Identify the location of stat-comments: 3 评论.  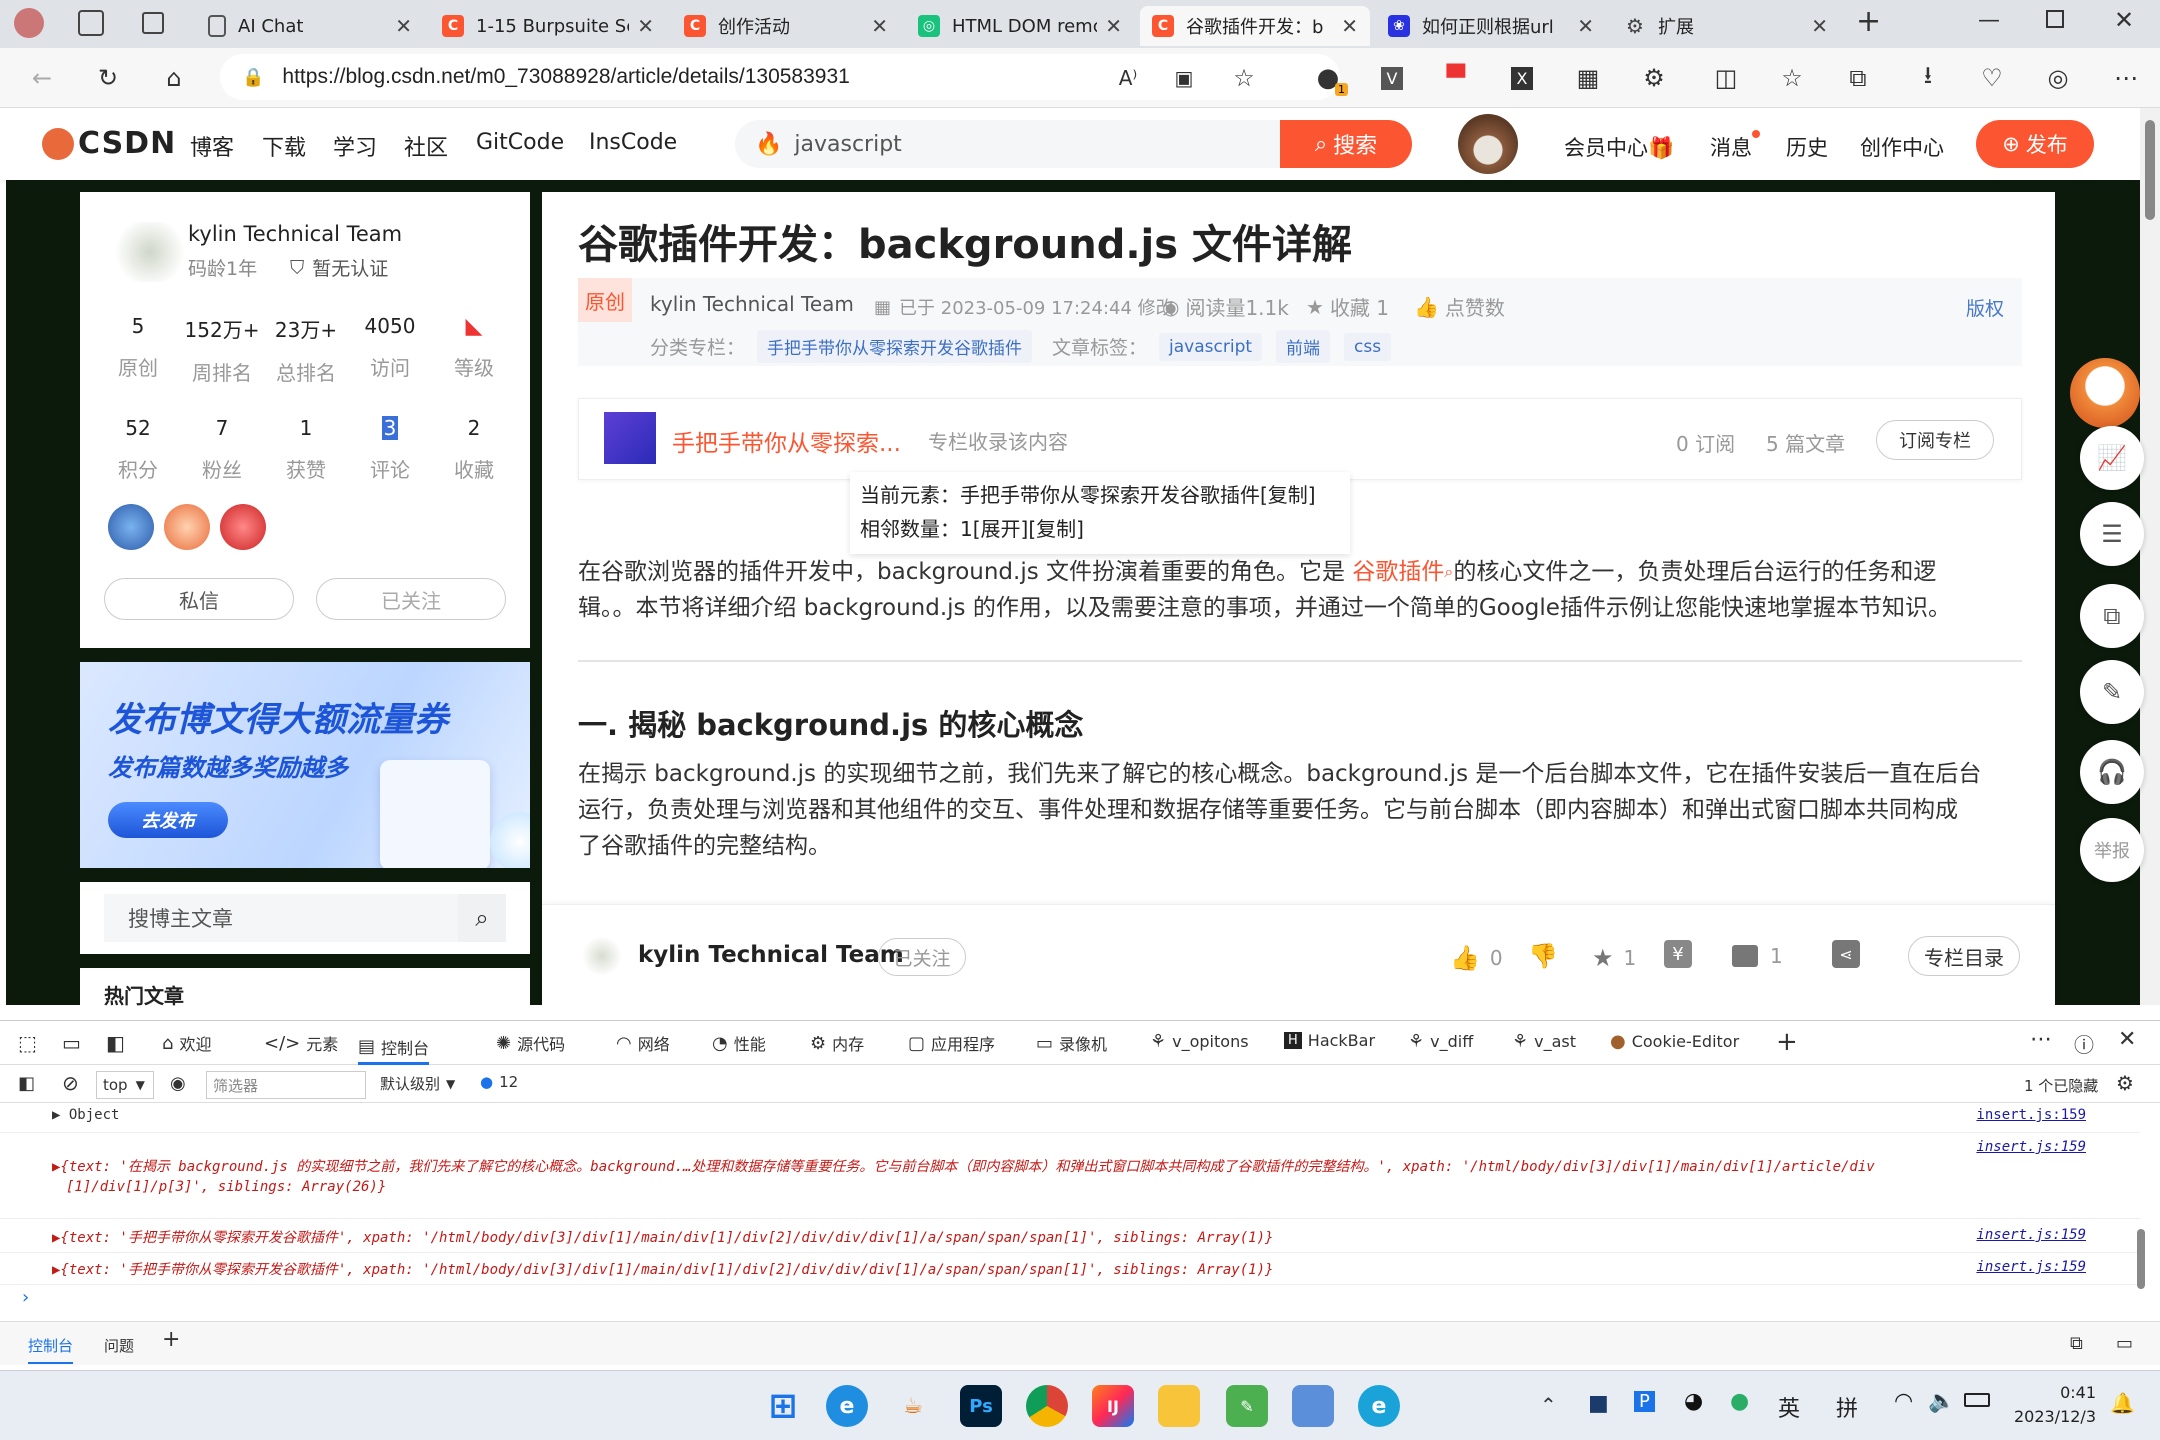
(390, 449).